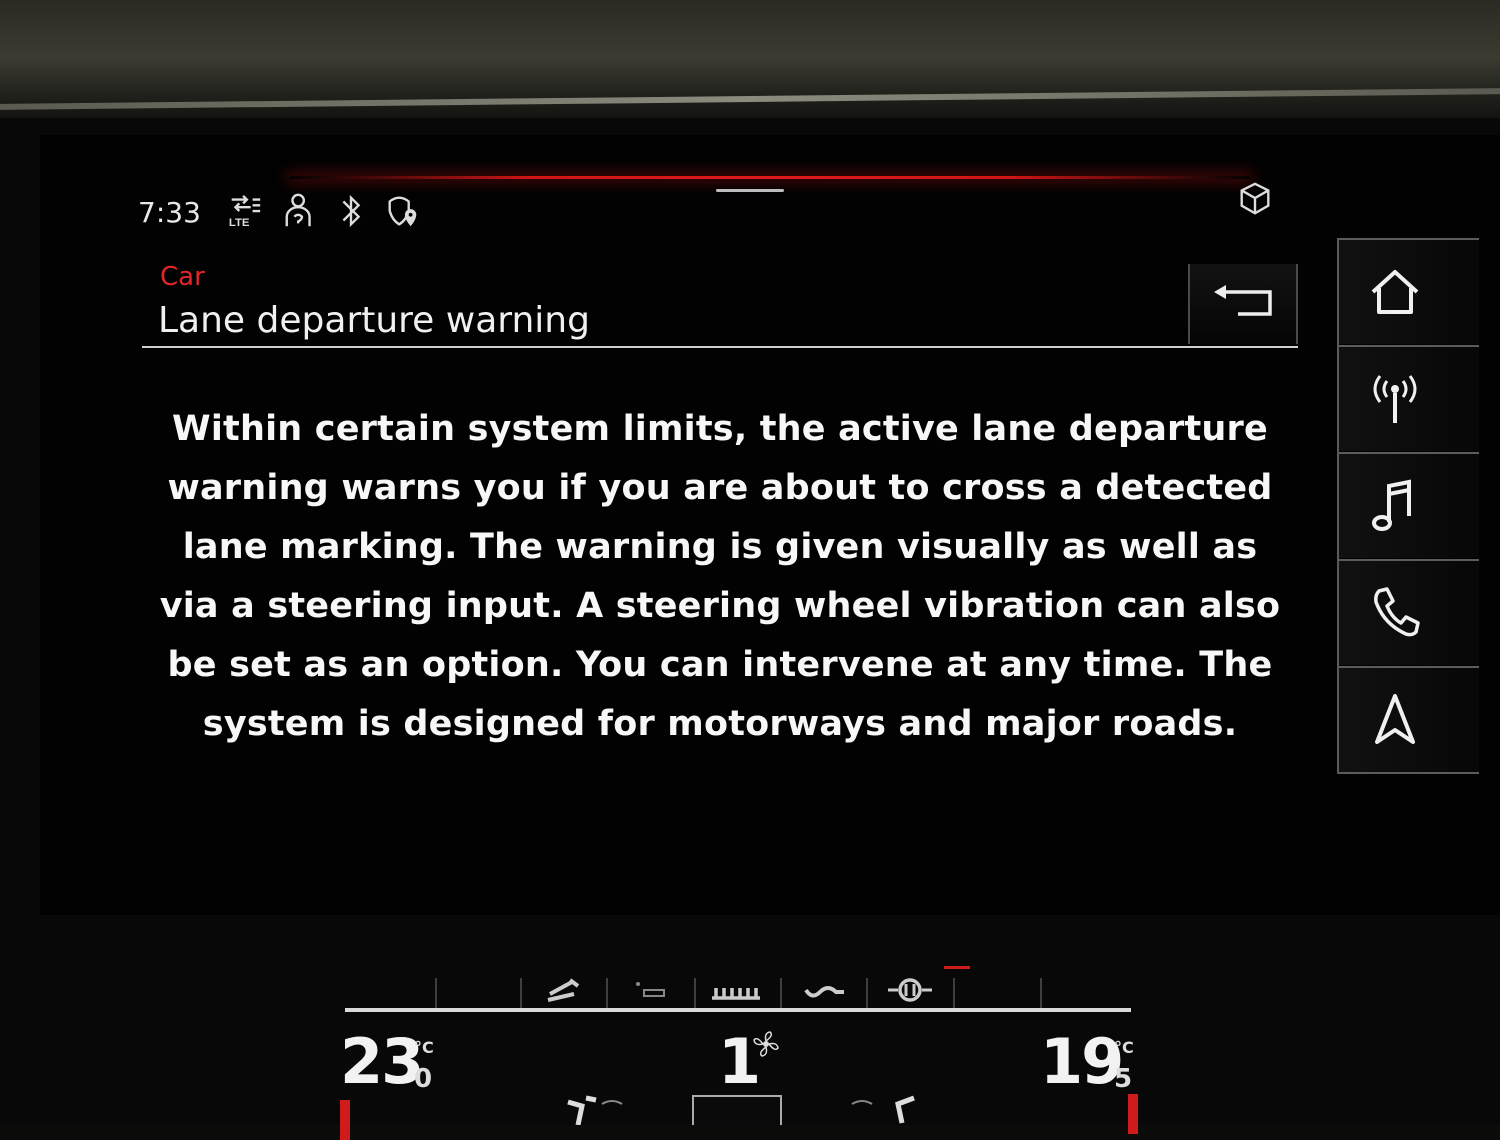 This screenshot has width=1500, height=1140. What do you see at coordinates (345, 1120) in the screenshot?
I see `left-temp-indicator` at bounding box center [345, 1120].